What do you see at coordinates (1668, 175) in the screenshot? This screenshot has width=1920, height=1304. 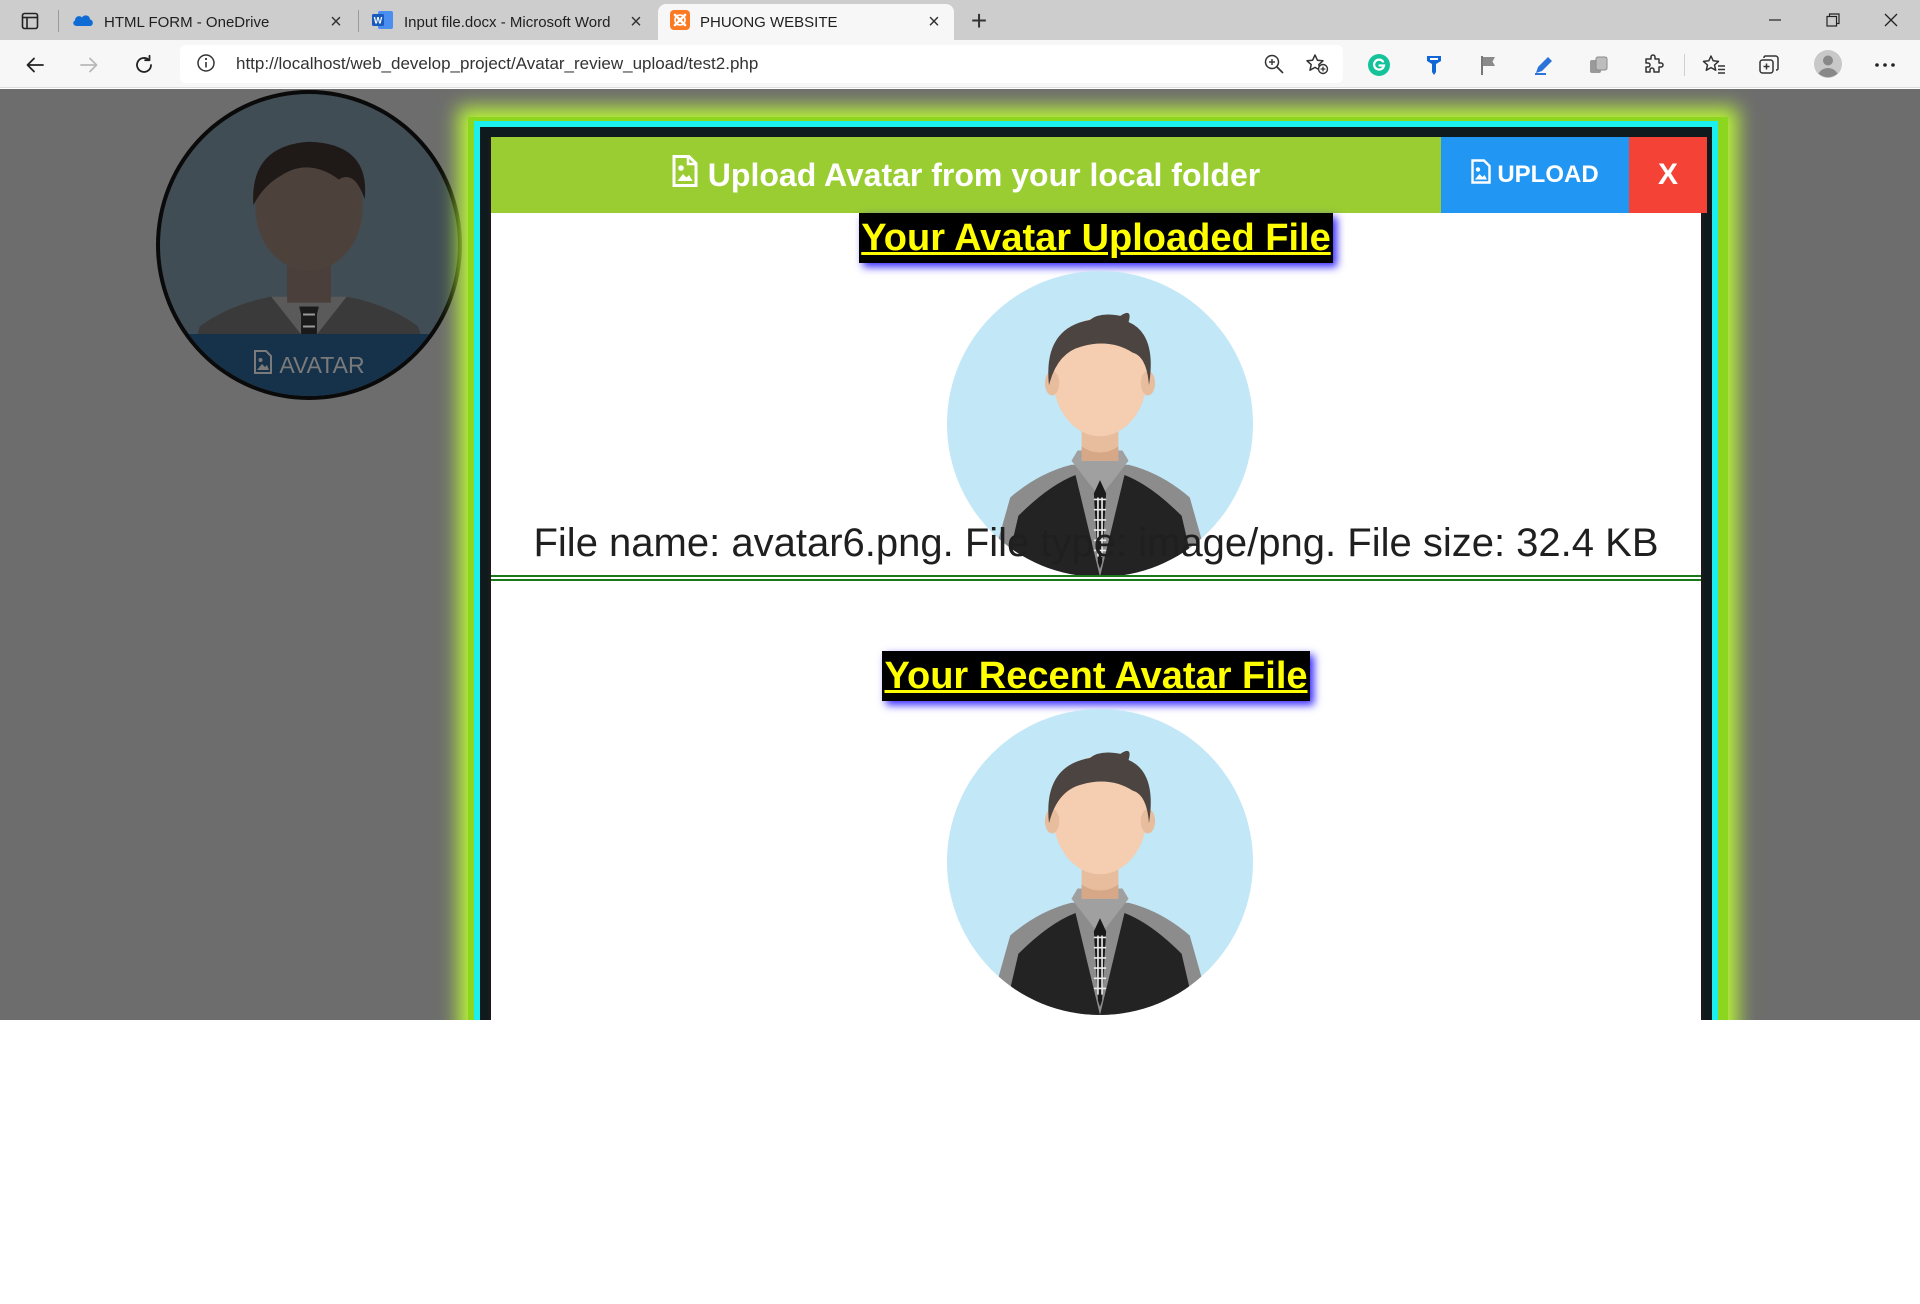 I see `close-modal-button: X` at bounding box center [1668, 175].